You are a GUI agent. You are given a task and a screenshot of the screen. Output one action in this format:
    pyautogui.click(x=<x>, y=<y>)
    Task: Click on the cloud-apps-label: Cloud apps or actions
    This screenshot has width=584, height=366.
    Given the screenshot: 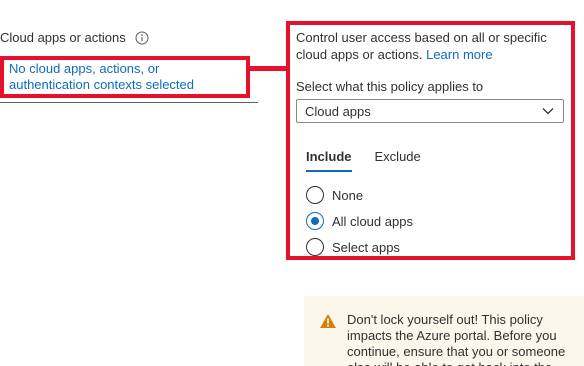 What is the action you would take?
    pyautogui.click(x=63, y=37)
    